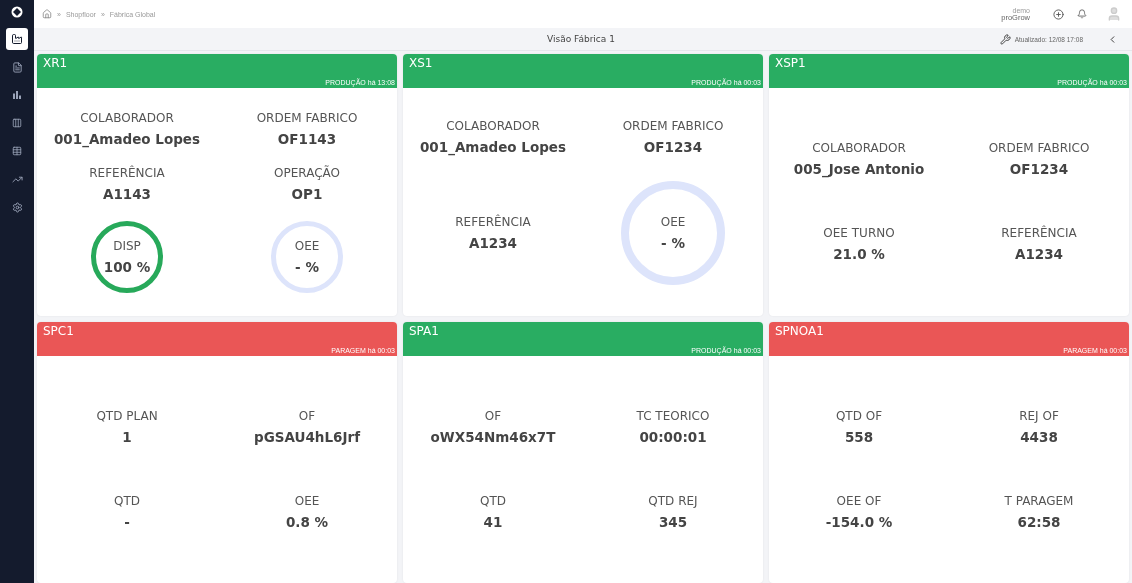  Describe the element at coordinates (307, 193) in the screenshot. I see `field-value: OP1` at that location.